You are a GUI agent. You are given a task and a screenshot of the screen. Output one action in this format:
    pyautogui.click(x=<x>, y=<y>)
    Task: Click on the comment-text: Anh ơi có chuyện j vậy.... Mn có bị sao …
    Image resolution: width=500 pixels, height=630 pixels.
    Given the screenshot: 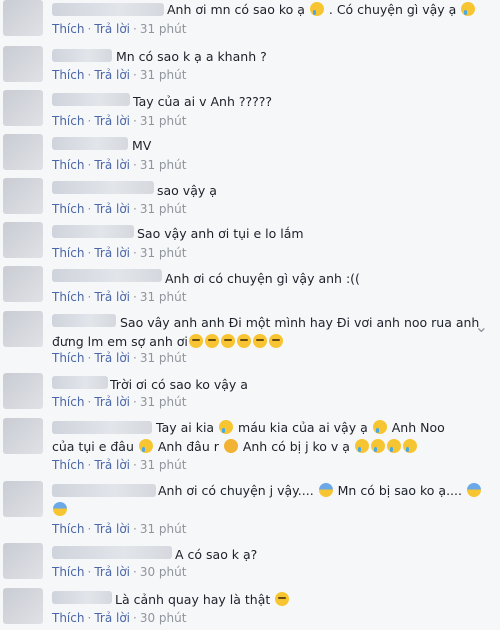 What is the action you would take?
    pyautogui.click(x=272, y=500)
    